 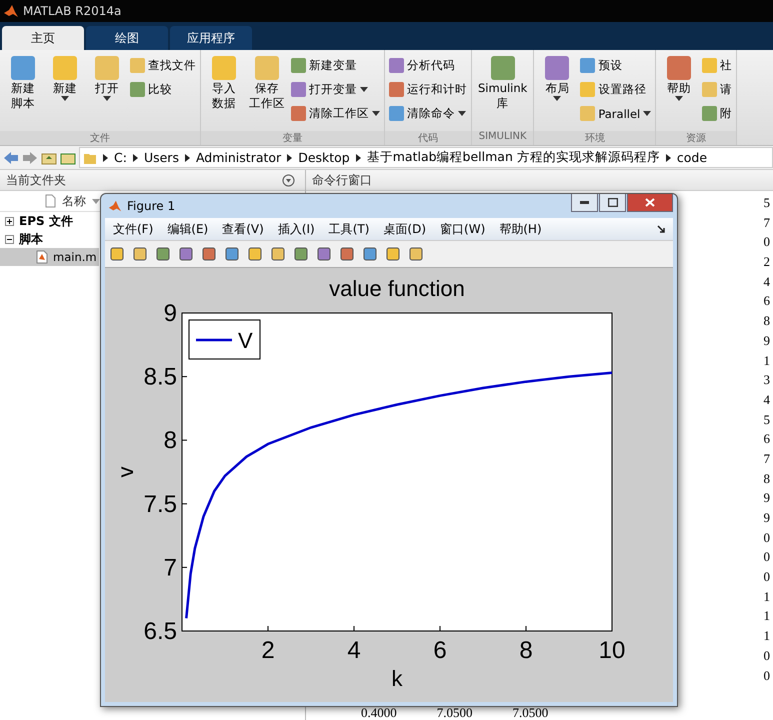 What do you see at coordinates (214, 340) in the screenshot?
I see `legend-line` at bounding box center [214, 340].